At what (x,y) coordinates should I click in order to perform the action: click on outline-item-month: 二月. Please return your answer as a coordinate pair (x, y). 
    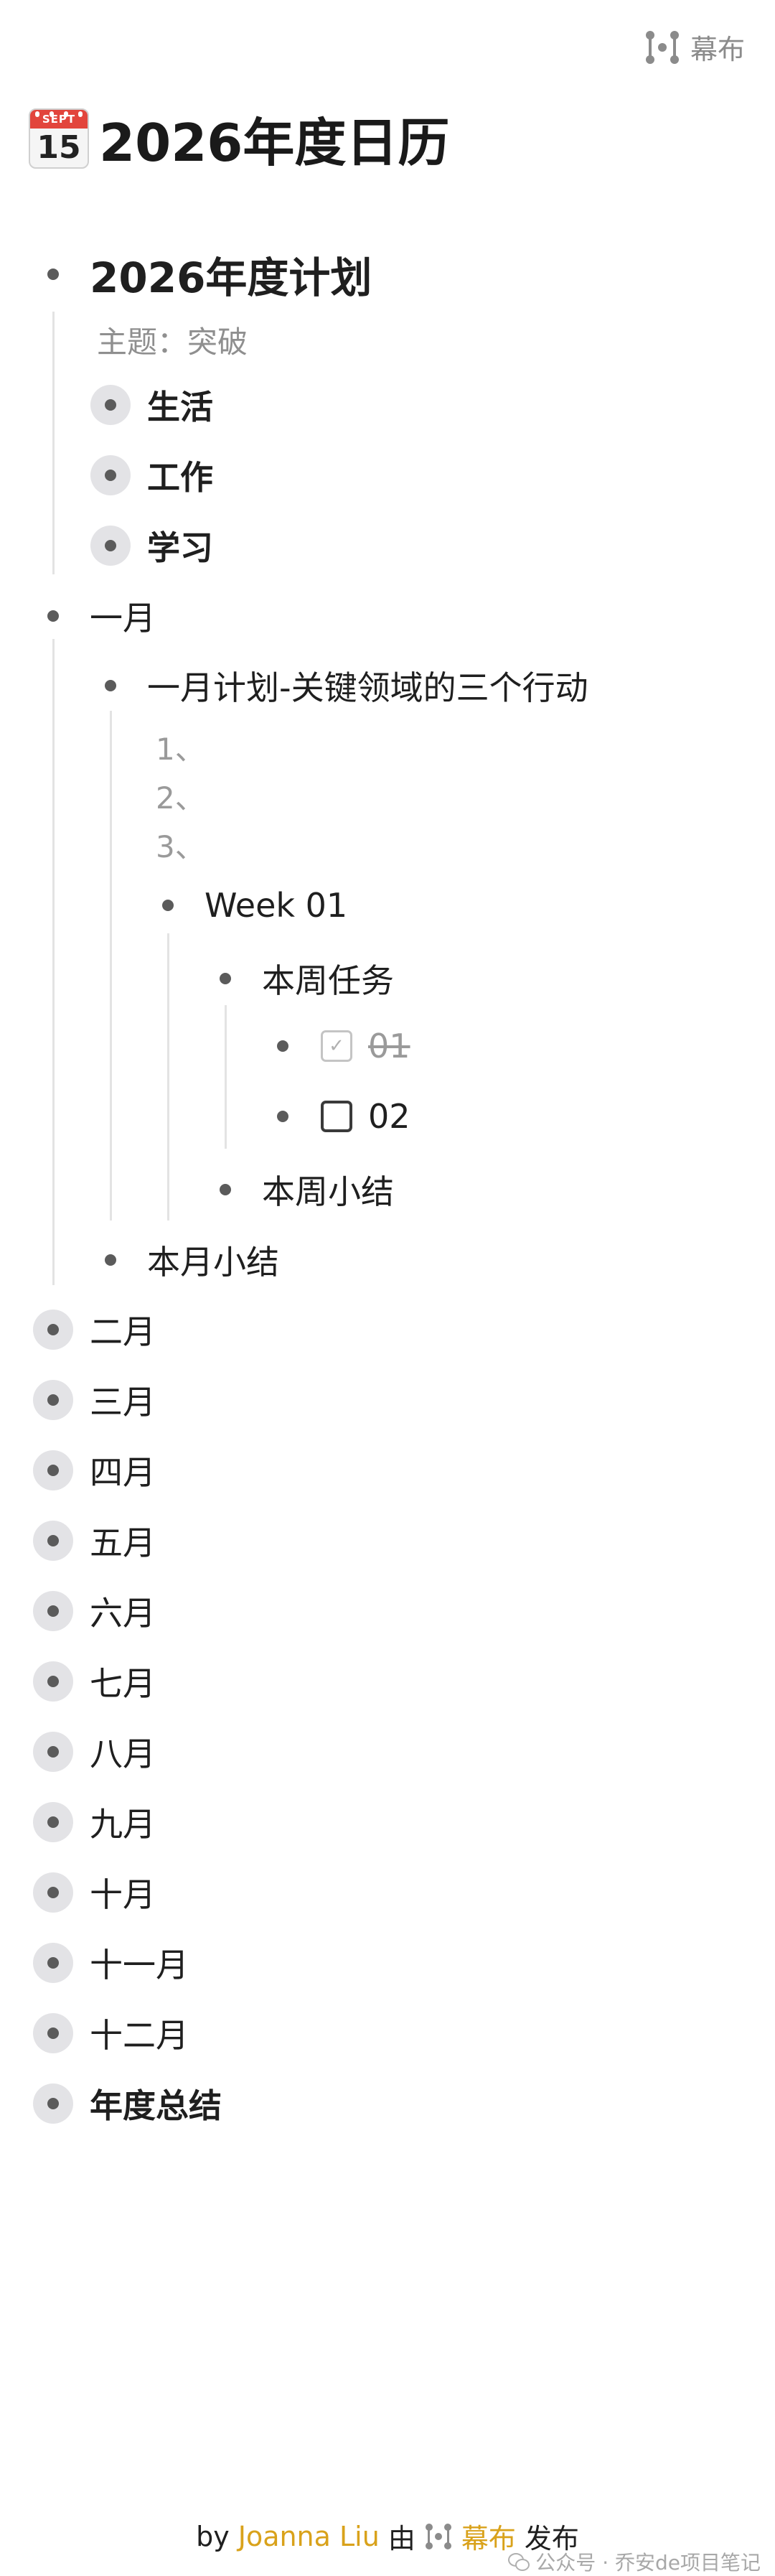
    Looking at the image, I should click on (94, 1329).